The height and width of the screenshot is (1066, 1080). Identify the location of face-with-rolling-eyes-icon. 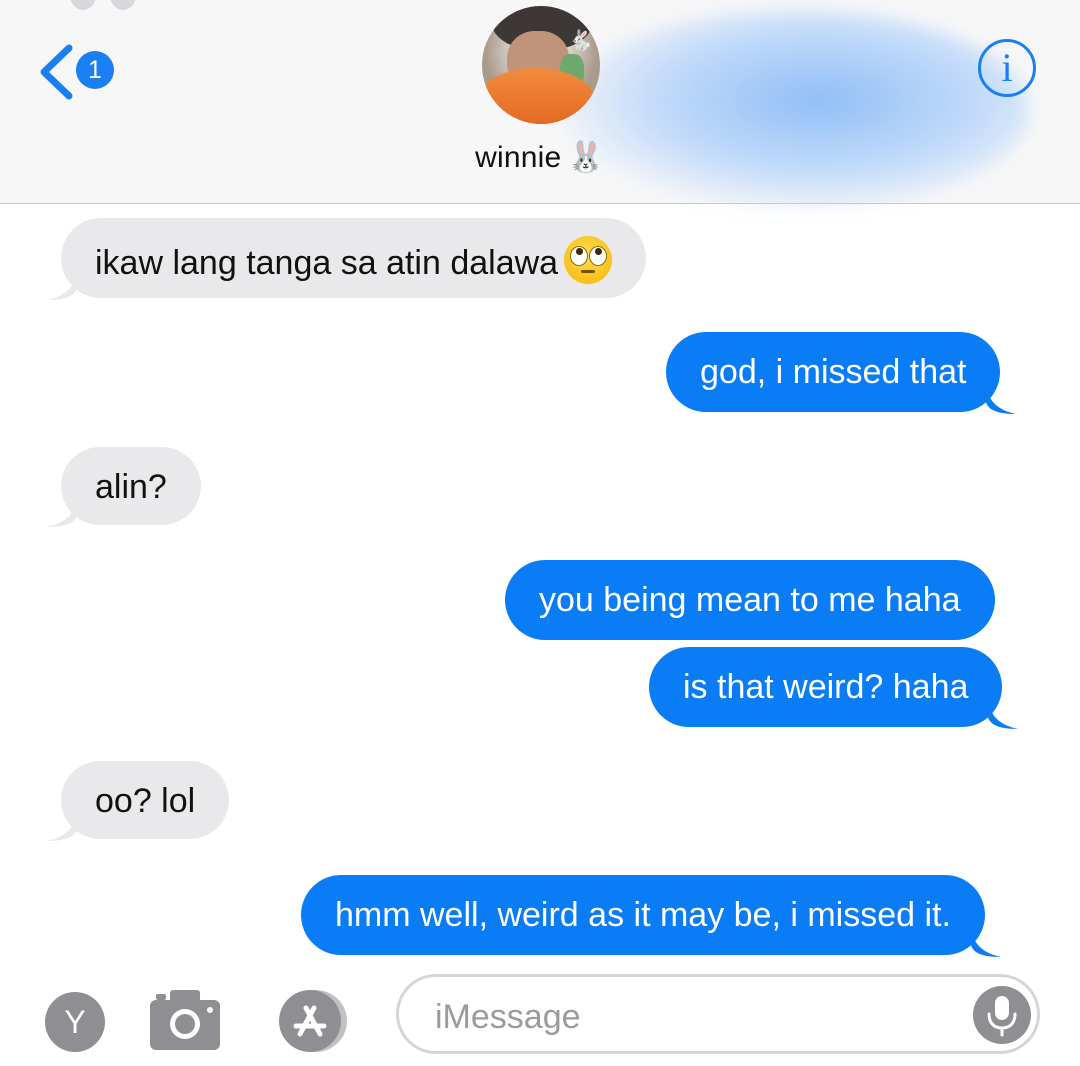
(588, 260).